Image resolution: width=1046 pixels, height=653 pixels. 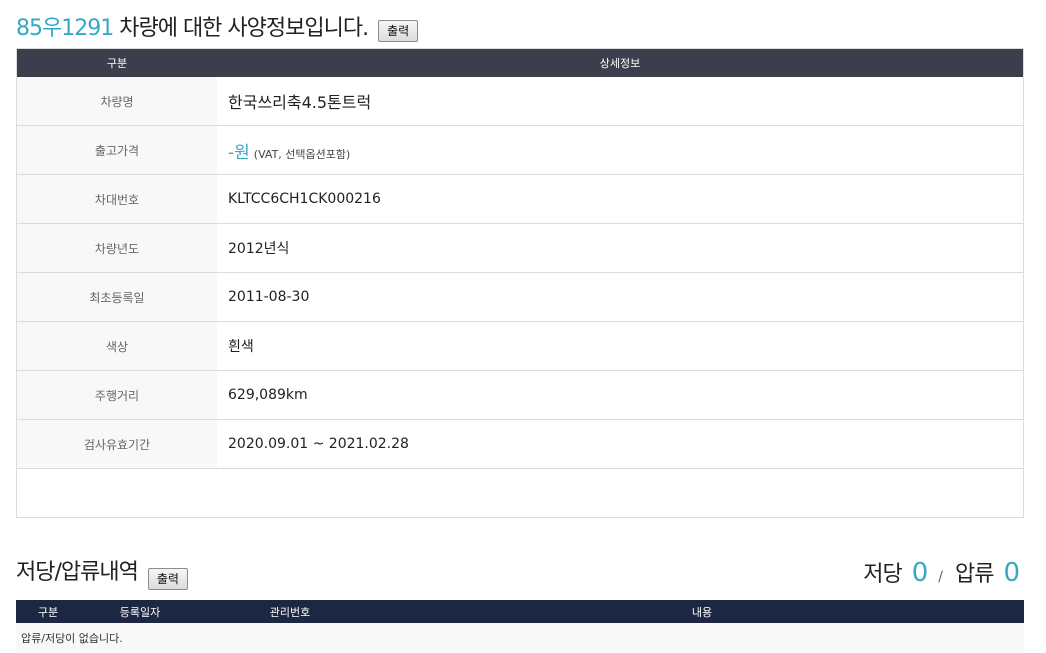 I want to click on lien-col-content: 내용, so click(x=702, y=611).